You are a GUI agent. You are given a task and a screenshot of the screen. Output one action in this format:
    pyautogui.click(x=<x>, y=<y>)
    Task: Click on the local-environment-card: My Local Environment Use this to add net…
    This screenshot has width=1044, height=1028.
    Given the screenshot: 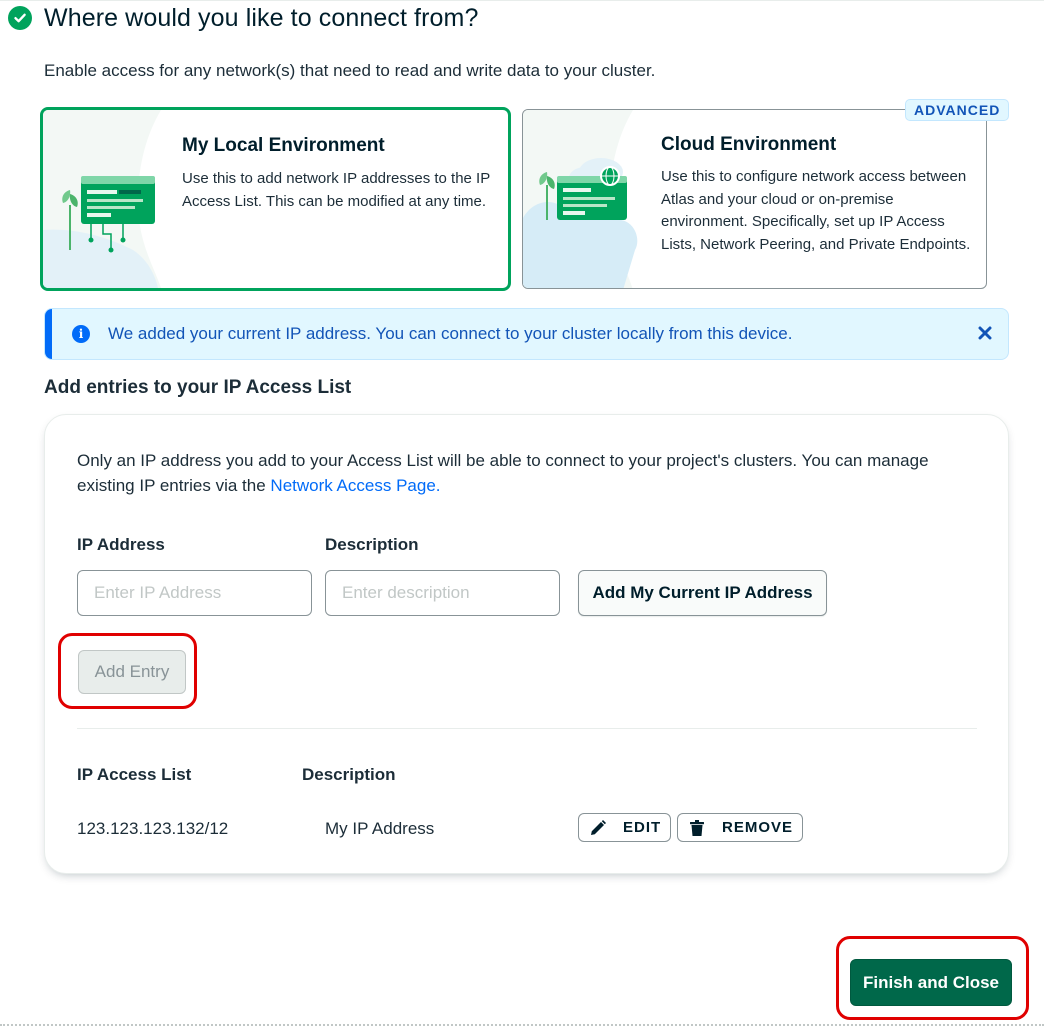 What is the action you would take?
    pyautogui.click(x=275, y=199)
    